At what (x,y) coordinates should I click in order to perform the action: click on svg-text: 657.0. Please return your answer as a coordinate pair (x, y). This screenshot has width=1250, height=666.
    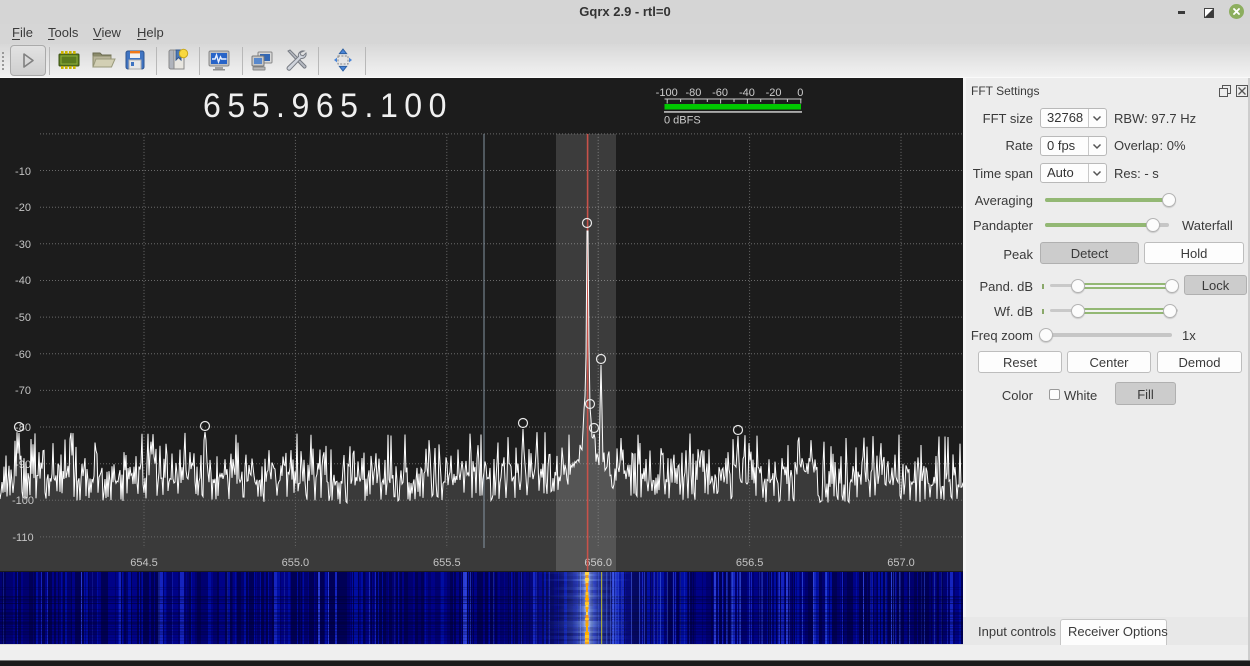
    Looking at the image, I should click on (901, 563).